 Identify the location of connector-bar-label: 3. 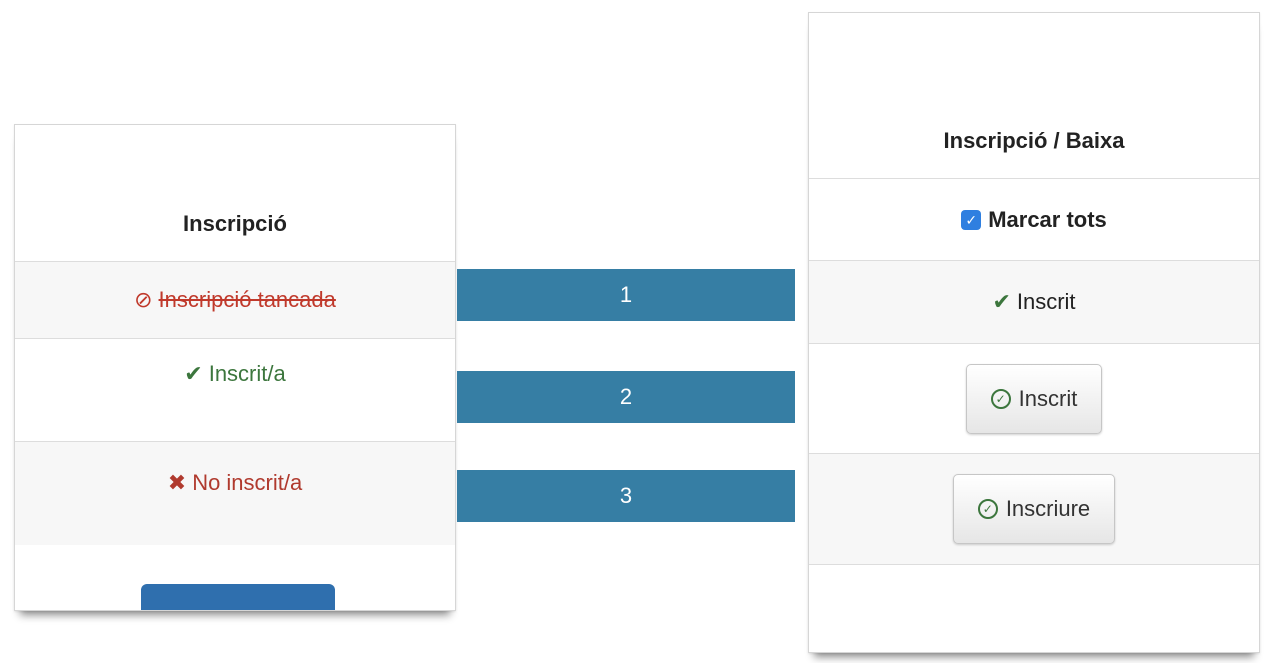
(626, 495).